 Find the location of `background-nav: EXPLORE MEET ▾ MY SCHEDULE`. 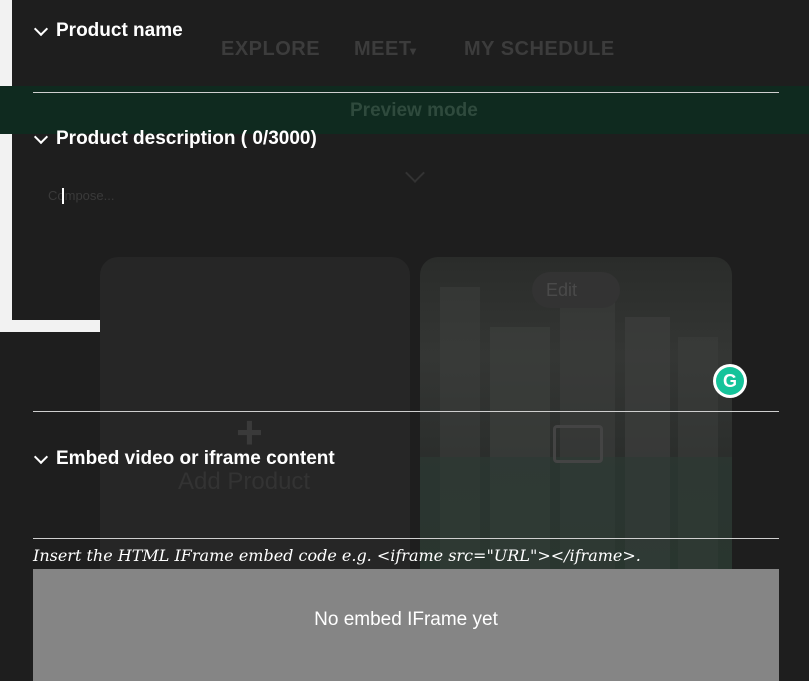

background-nav: EXPLORE MEET ▾ MY SCHEDULE is located at coordinates (404, 53).